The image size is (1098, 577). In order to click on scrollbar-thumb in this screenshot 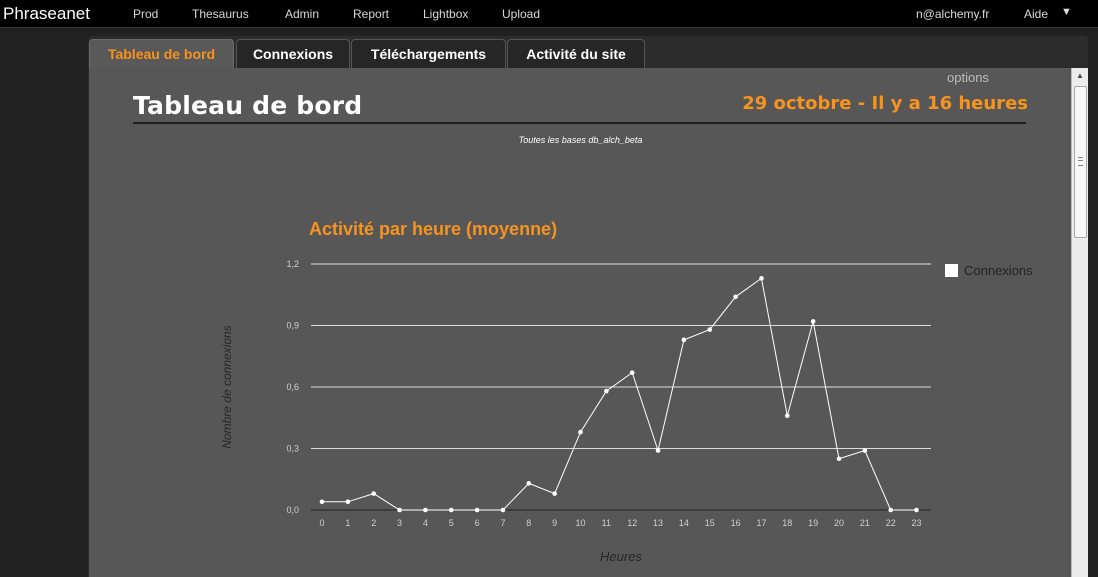, I will do `click(1080, 162)`.